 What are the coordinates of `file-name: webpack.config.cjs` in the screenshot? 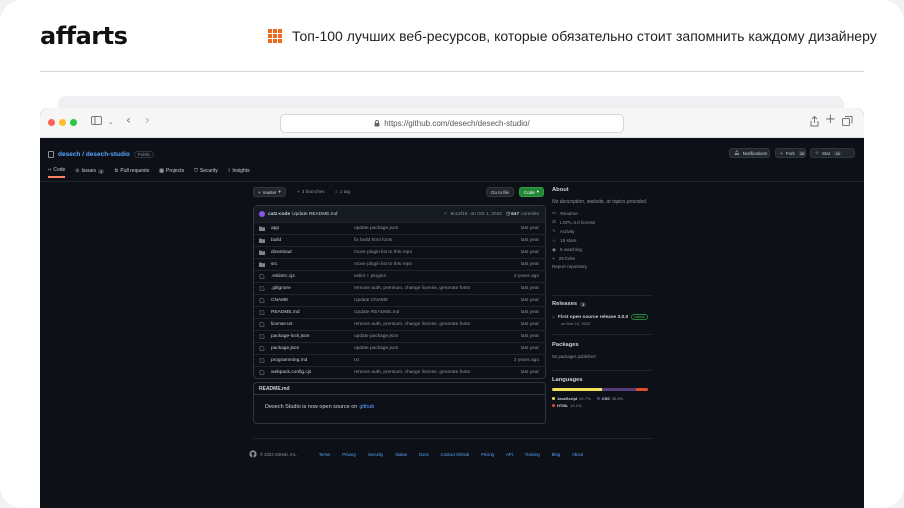 It's located at (291, 372).